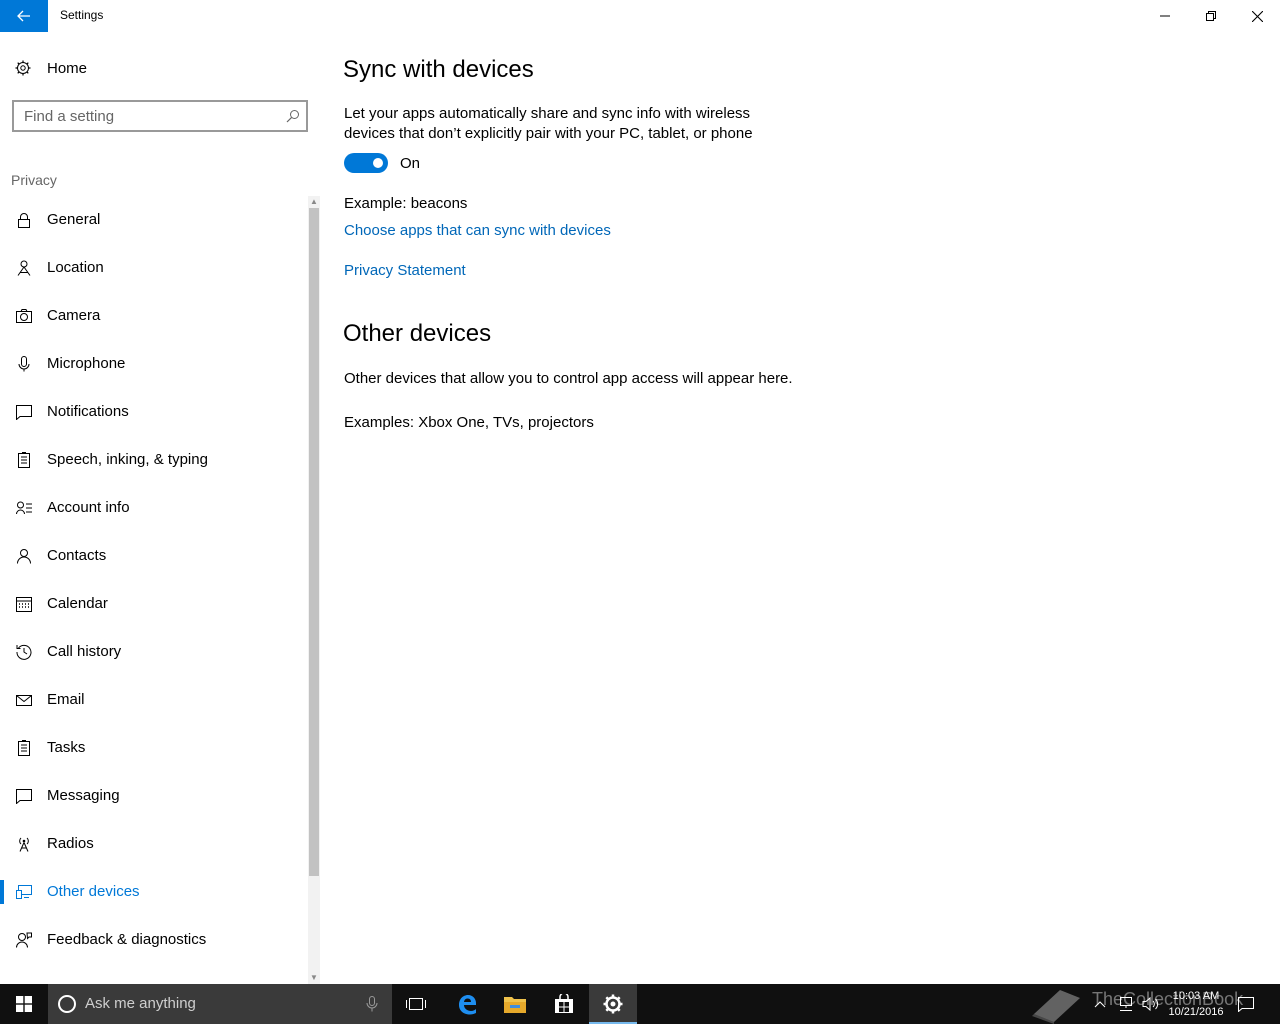  I want to click on find-setting-box, so click(160, 116).